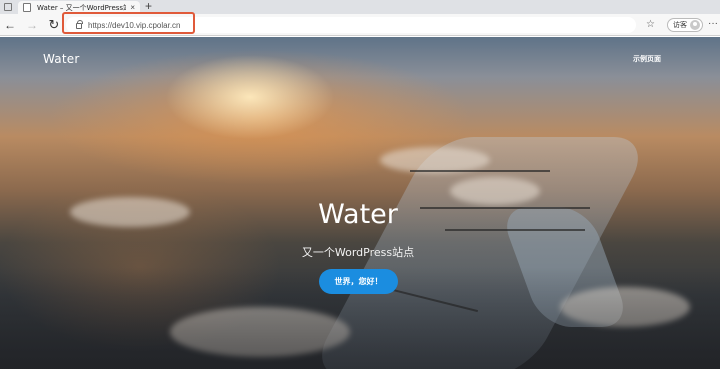  What do you see at coordinates (695, 25) in the screenshot?
I see `avatar` at bounding box center [695, 25].